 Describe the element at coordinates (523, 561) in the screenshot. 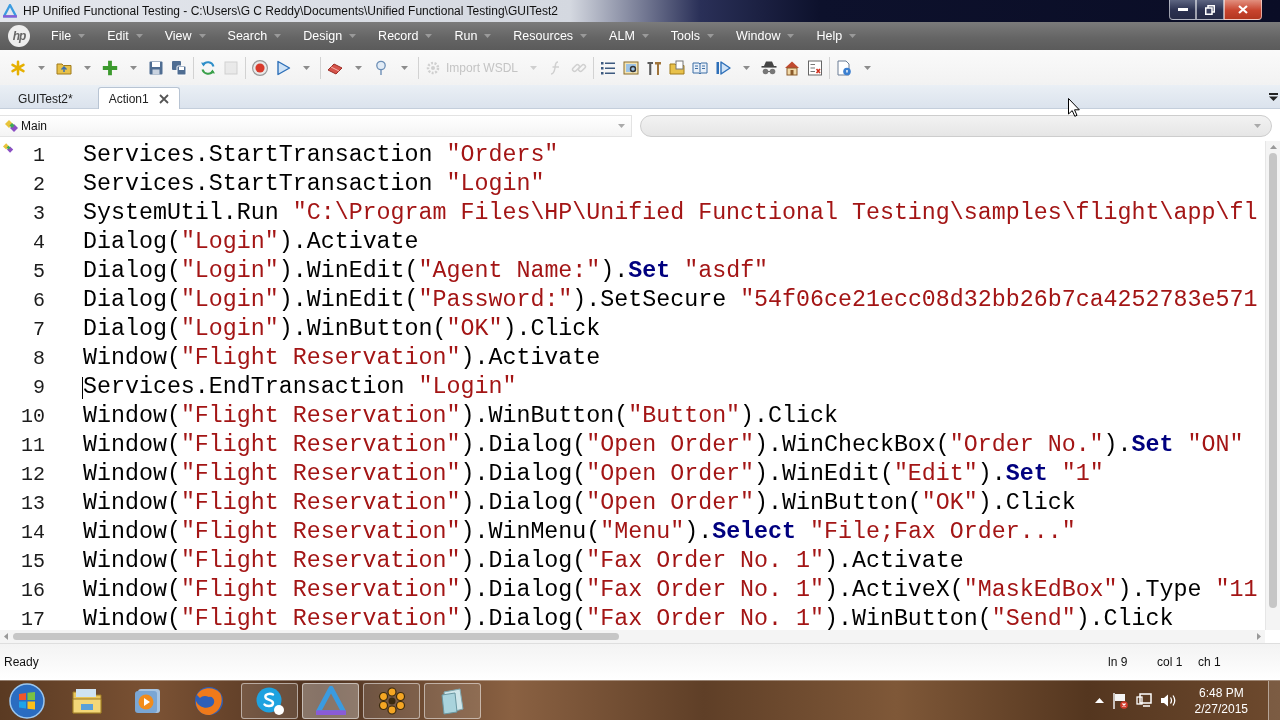

I see `code-line: Window("Flight Reservation").Dialog("Fax Order No. 1").Activate` at that location.